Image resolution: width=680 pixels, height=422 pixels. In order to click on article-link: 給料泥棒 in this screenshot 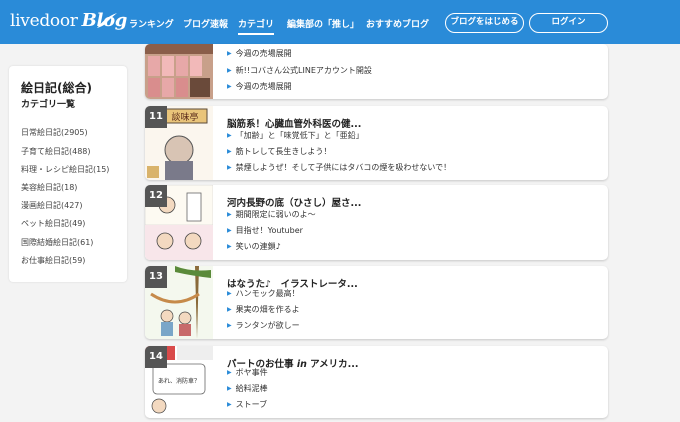, I will do `click(247, 388)`.